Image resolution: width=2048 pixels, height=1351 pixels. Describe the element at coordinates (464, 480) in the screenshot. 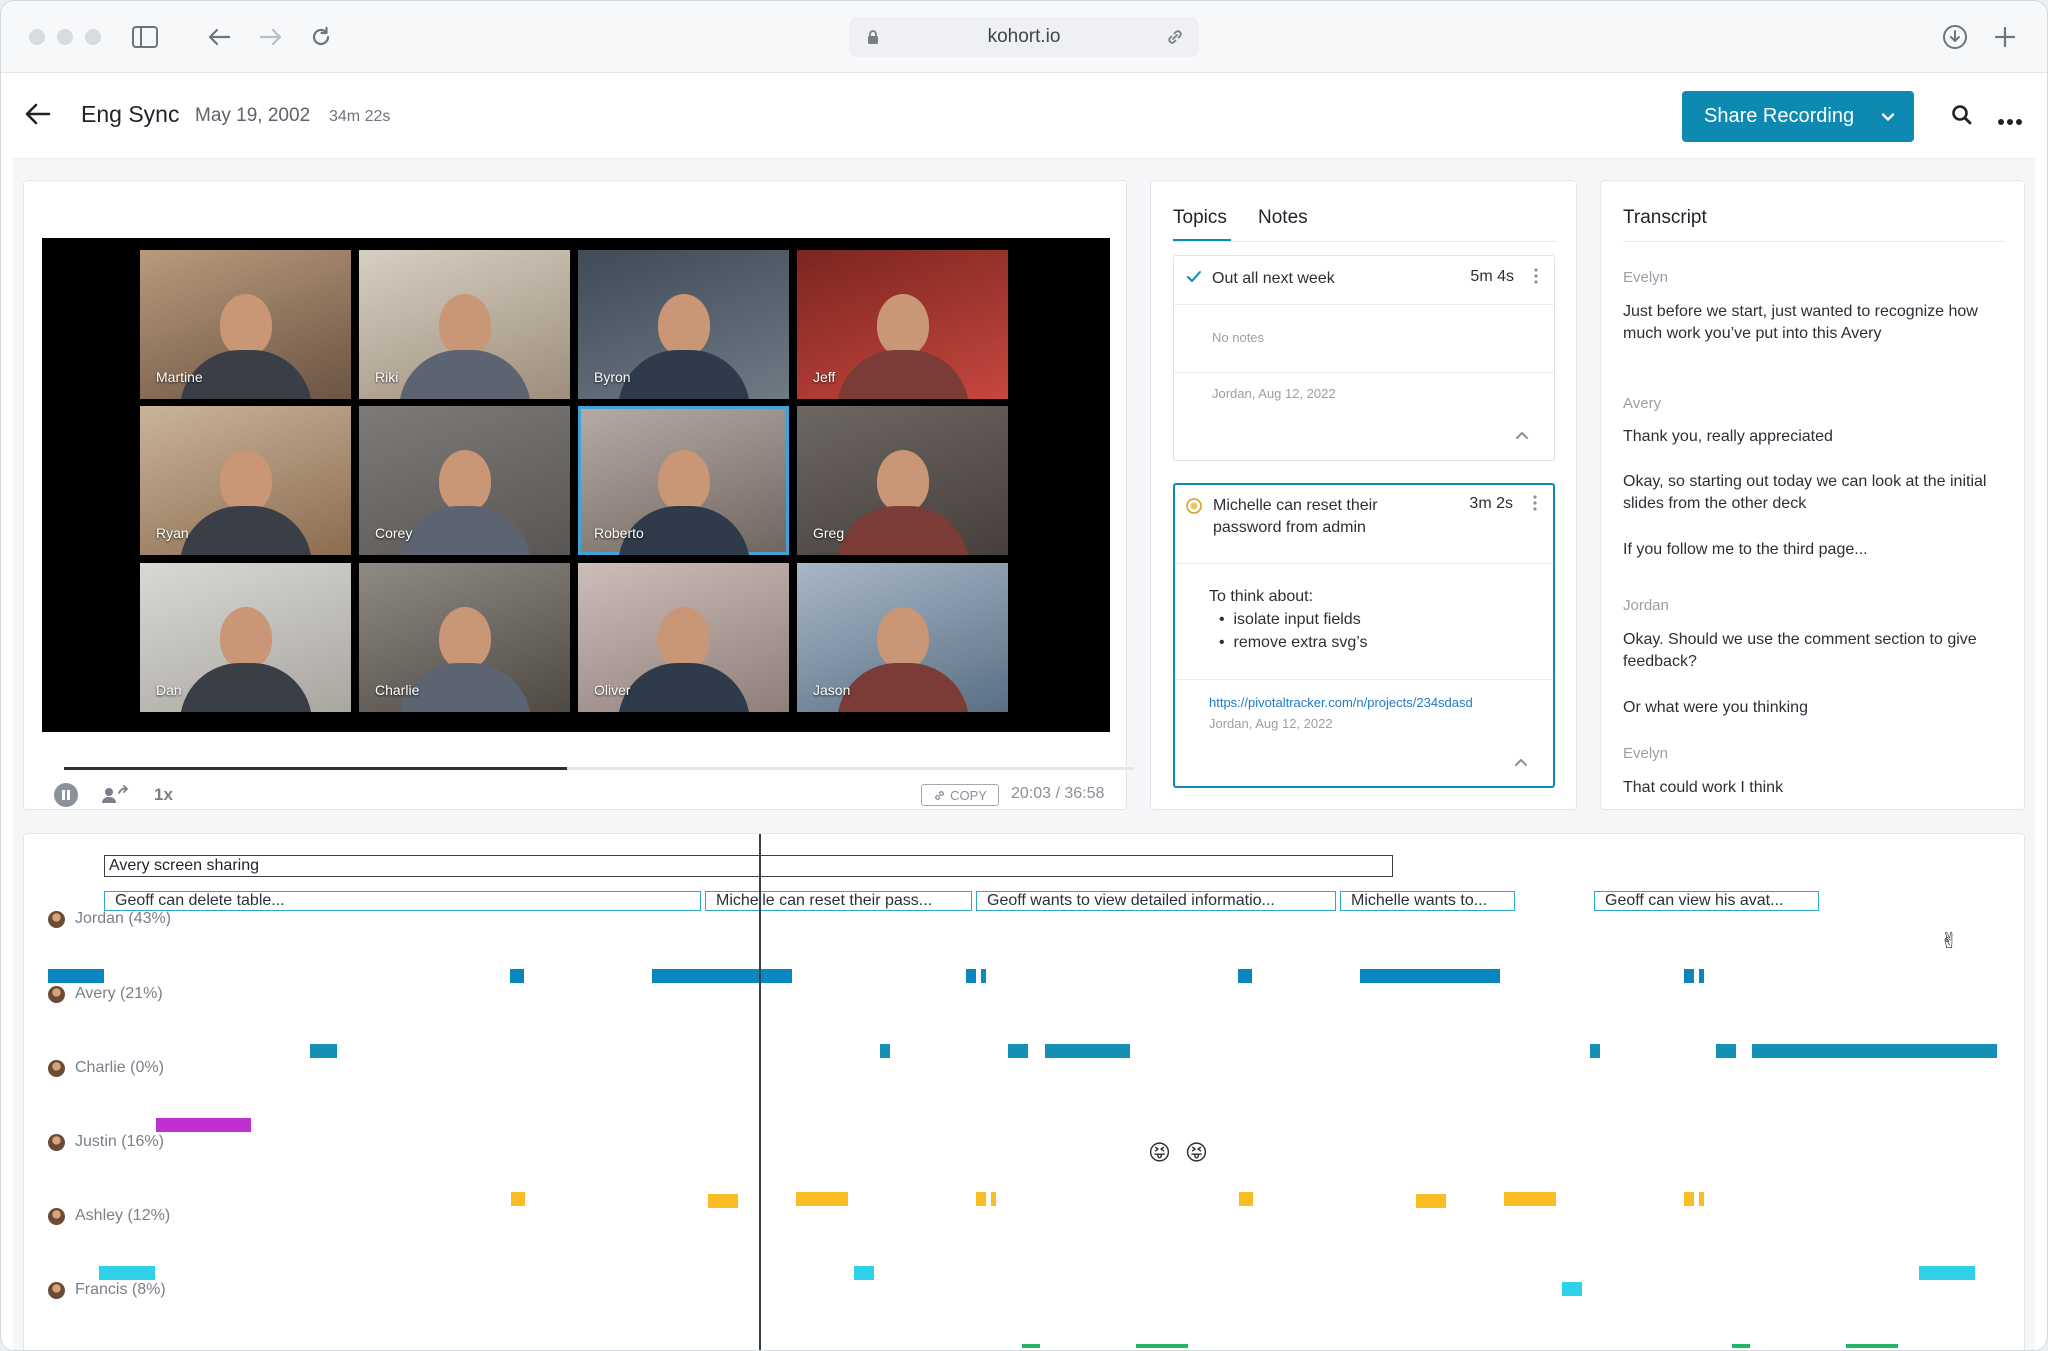

I see `participant-tile: Corey` at that location.